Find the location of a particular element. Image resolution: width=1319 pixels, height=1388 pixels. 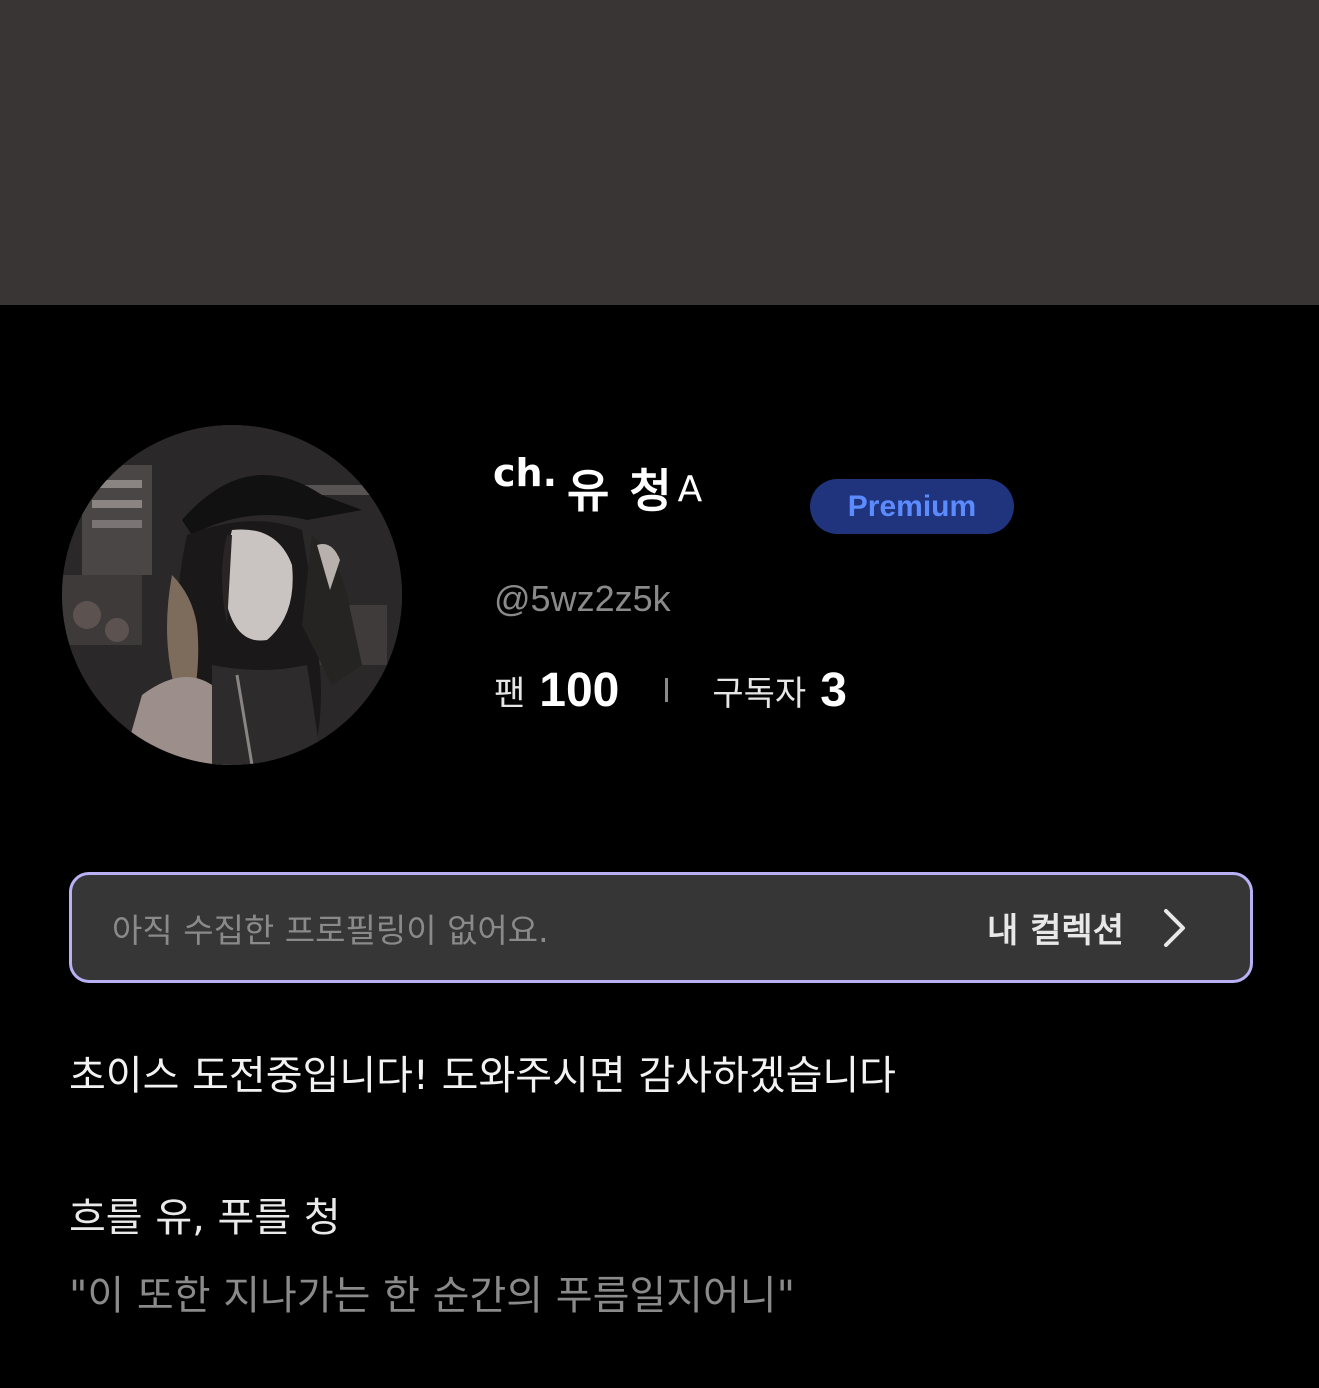

channel-decoration: A is located at coordinates (690, 489).